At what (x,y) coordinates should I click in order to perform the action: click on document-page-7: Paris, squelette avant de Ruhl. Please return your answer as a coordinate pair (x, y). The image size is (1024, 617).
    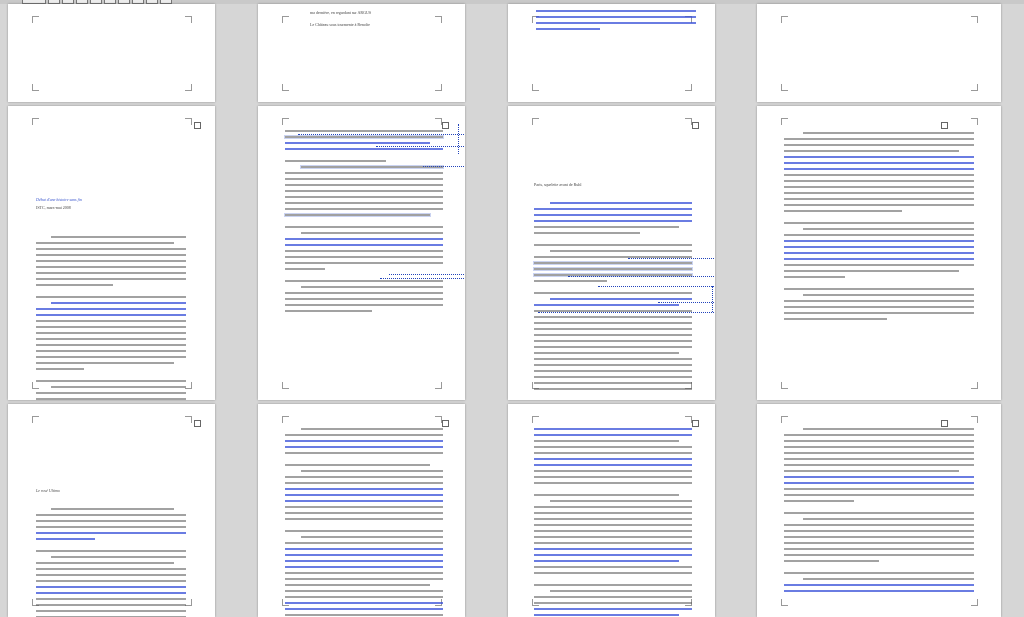
    Looking at the image, I should click on (611, 253).